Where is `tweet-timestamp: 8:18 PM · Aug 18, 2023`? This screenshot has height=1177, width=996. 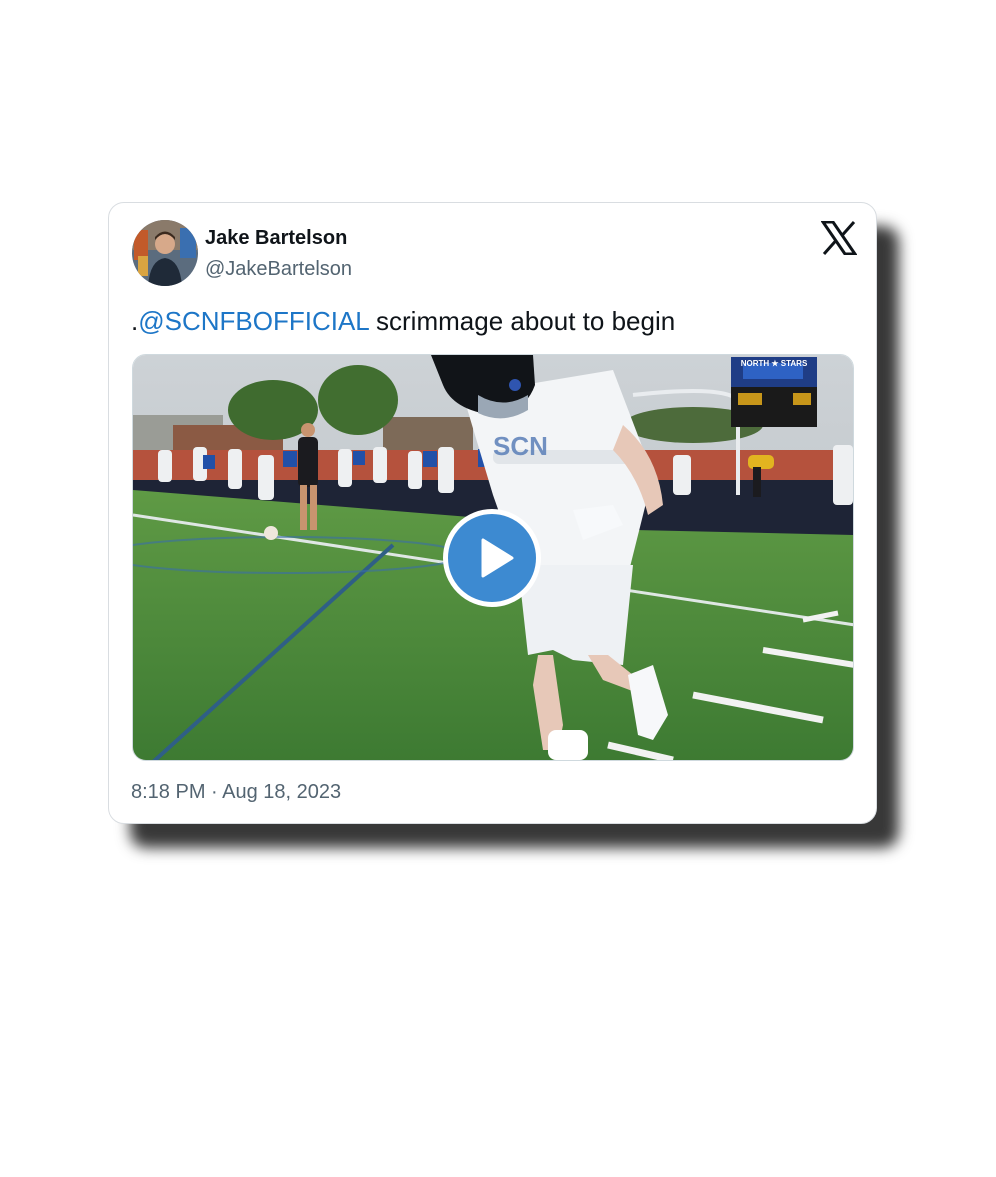
tweet-timestamp: 8:18 PM · Aug 18, 2023 is located at coordinates (236, 792).